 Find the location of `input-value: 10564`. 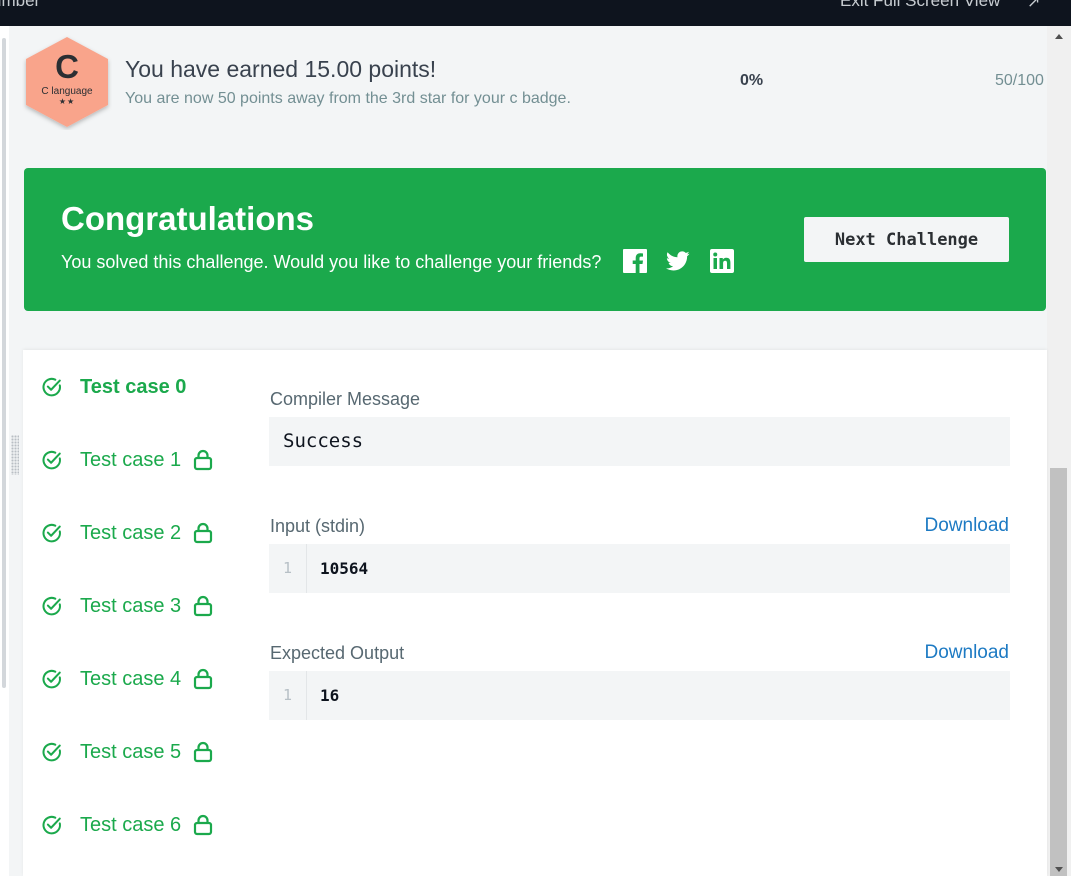

input-value: 10564 is located at coordinates (344, 568).